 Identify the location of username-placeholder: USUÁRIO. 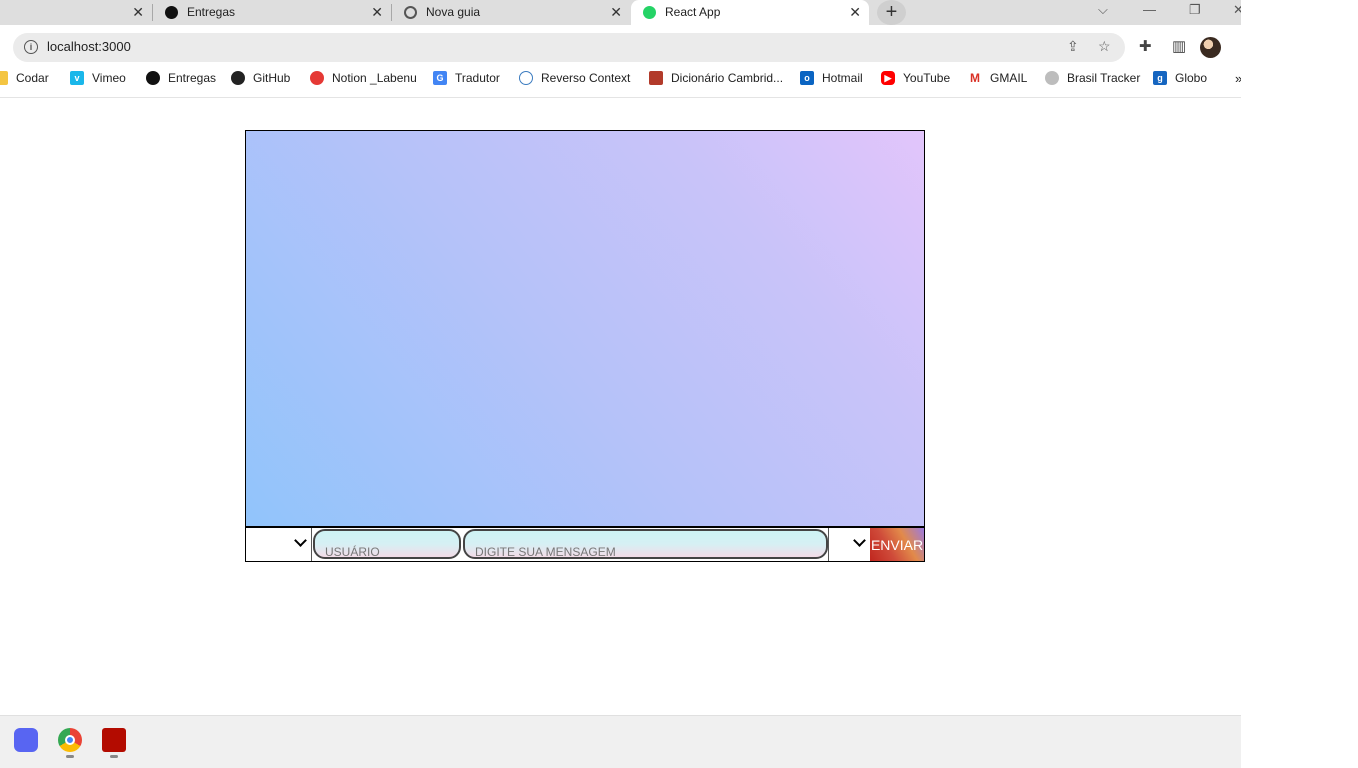
(352, 552).